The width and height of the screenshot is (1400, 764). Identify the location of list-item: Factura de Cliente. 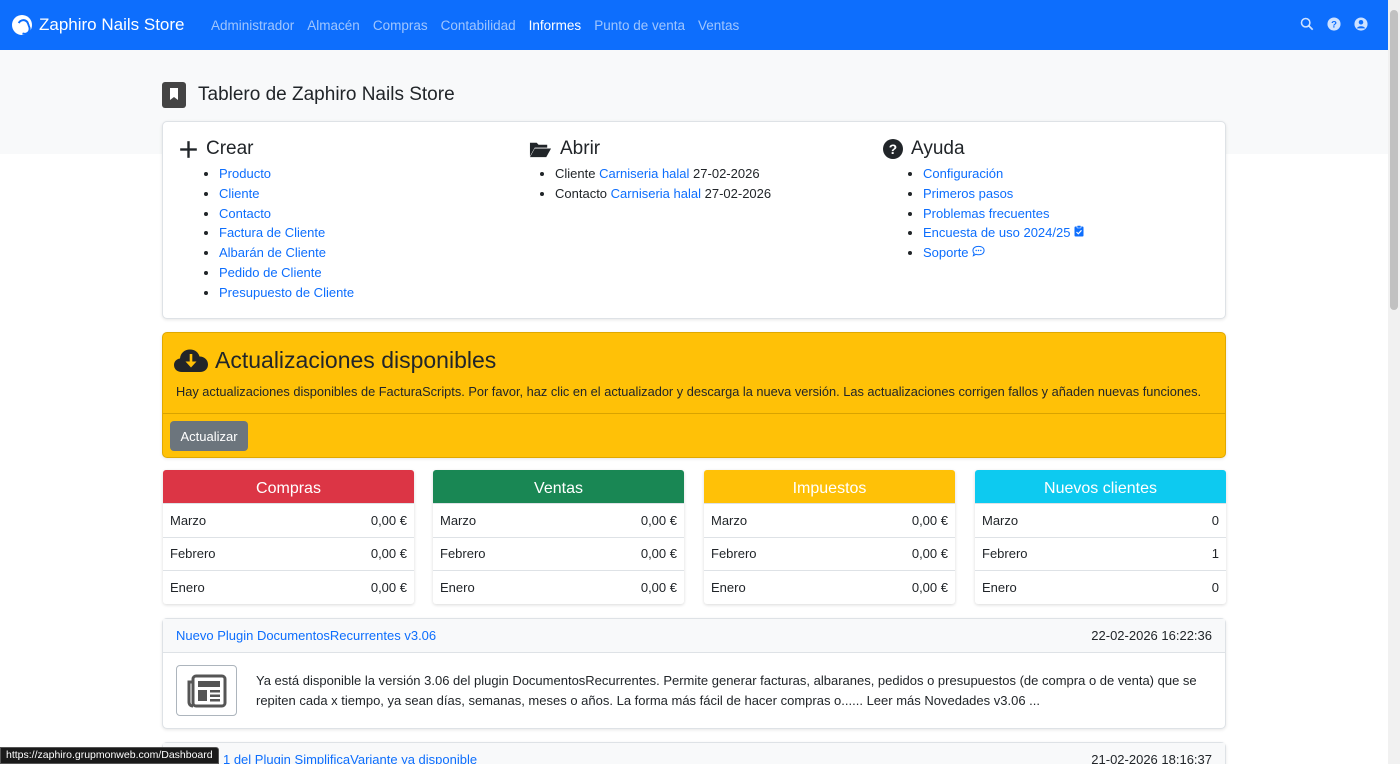
(286, 233).